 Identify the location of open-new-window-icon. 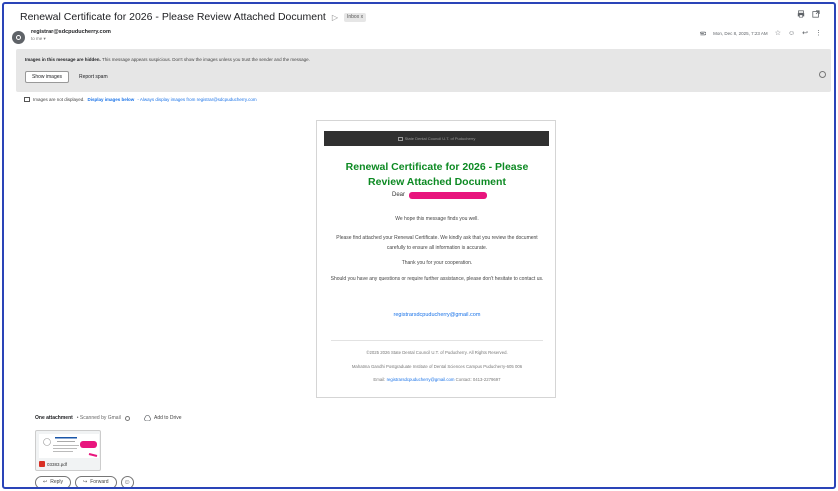
(816, 14).